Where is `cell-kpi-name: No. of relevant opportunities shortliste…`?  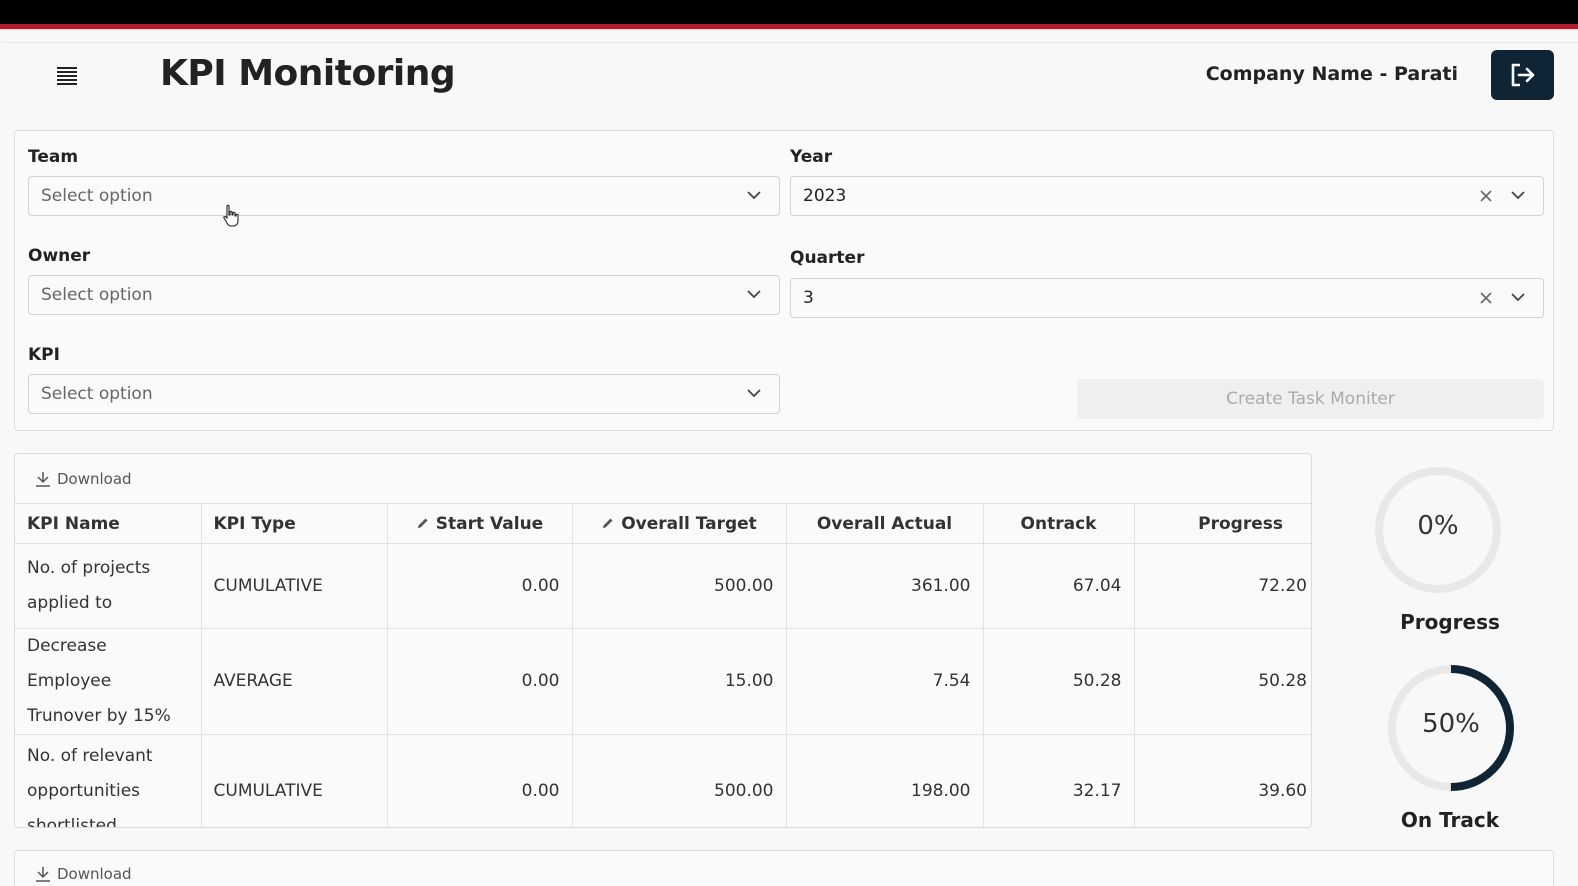
cell-kpi-name: No. of relevant opportunities shortliste… is located at coordinates (108, 780).